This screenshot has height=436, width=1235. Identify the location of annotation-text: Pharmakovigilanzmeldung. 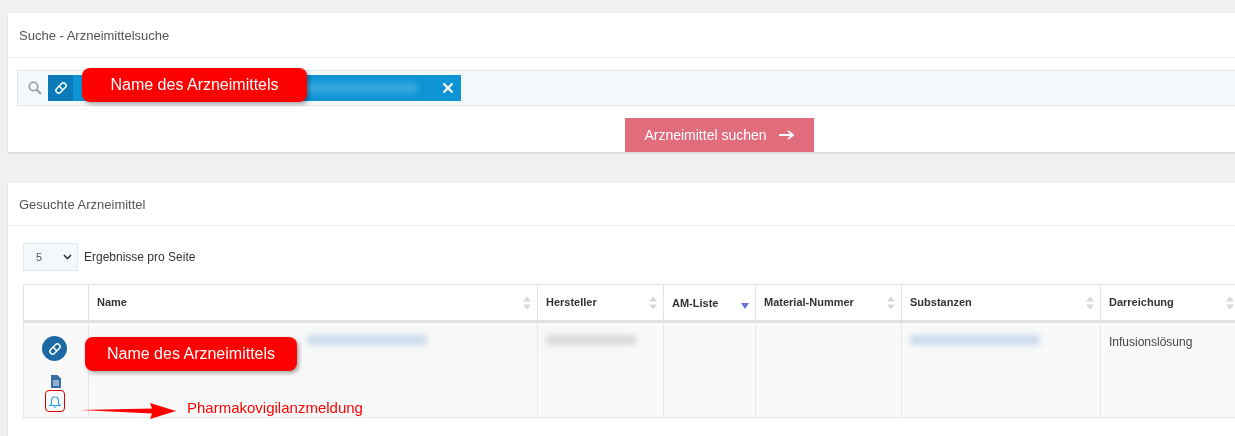
(275, 407).